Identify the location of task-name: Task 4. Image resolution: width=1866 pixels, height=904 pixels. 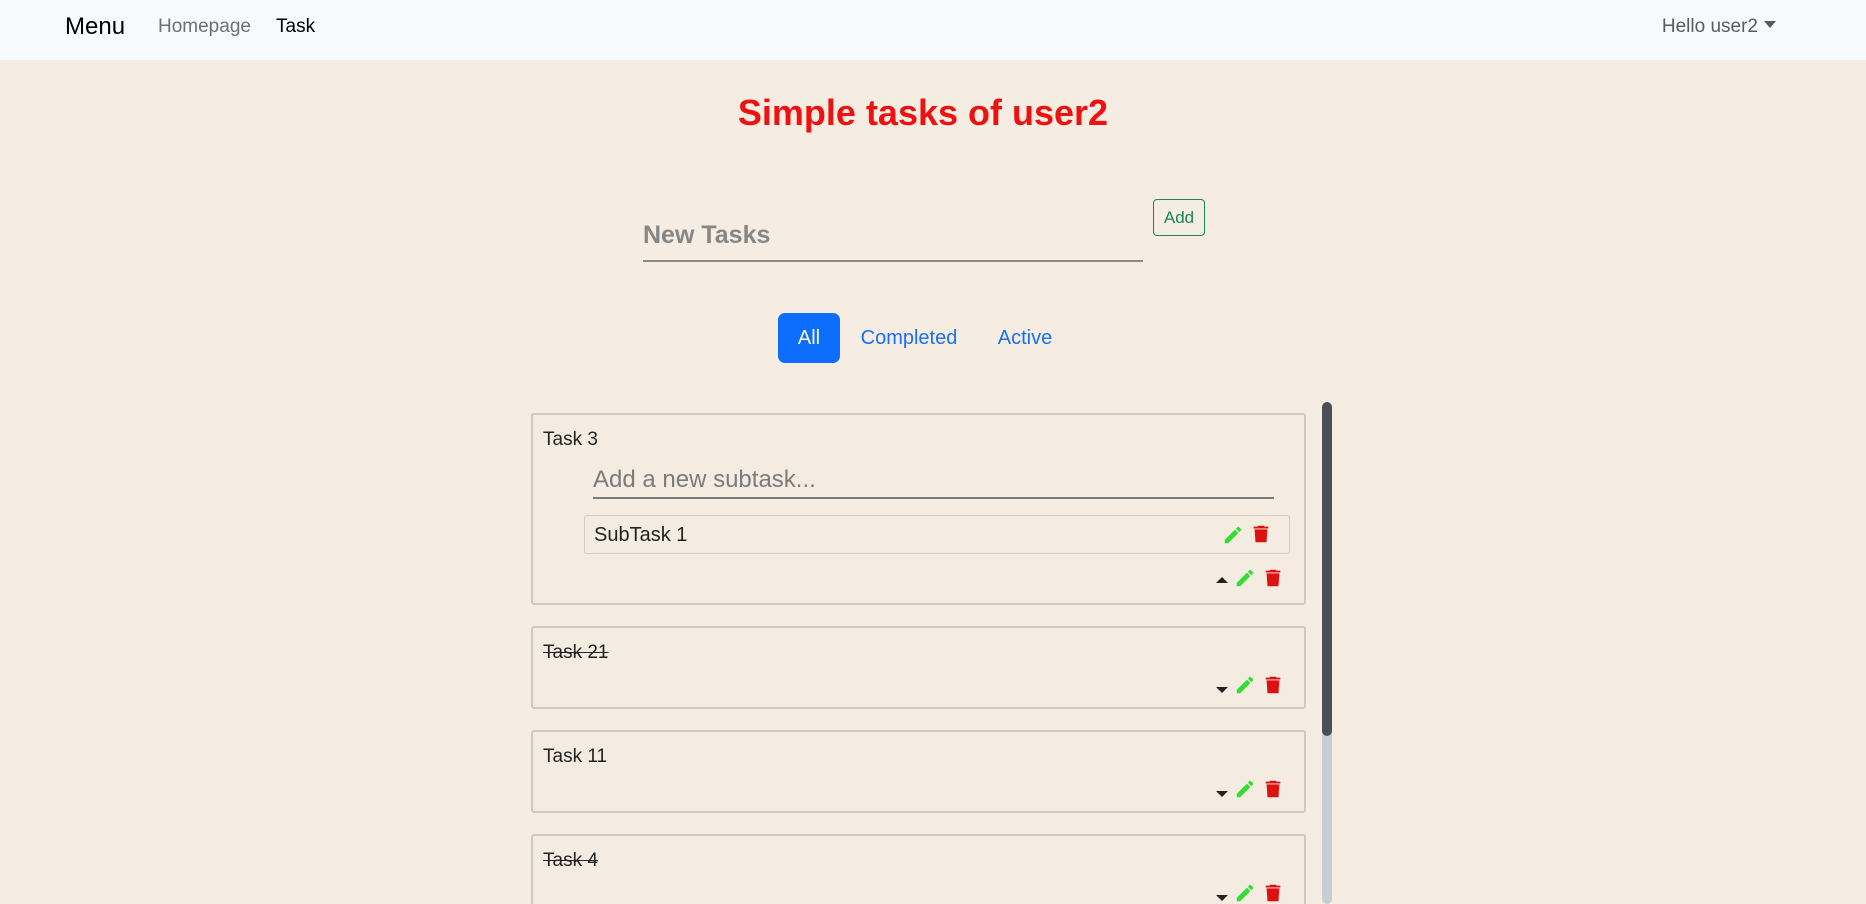
(570, 860).